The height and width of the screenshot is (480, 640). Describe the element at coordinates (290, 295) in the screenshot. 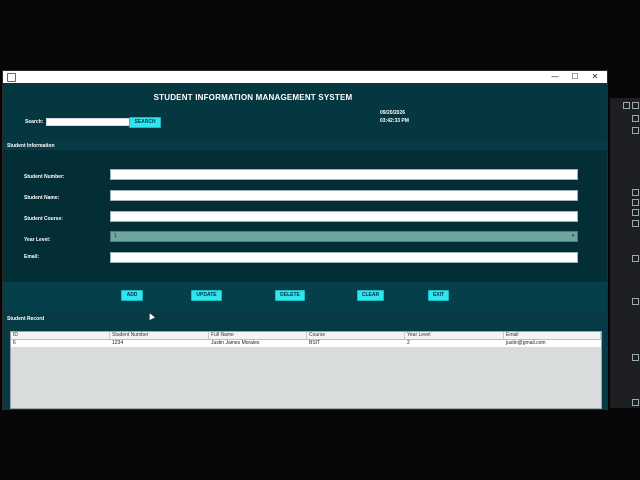

I see `delete-button: DELETE` at that location.